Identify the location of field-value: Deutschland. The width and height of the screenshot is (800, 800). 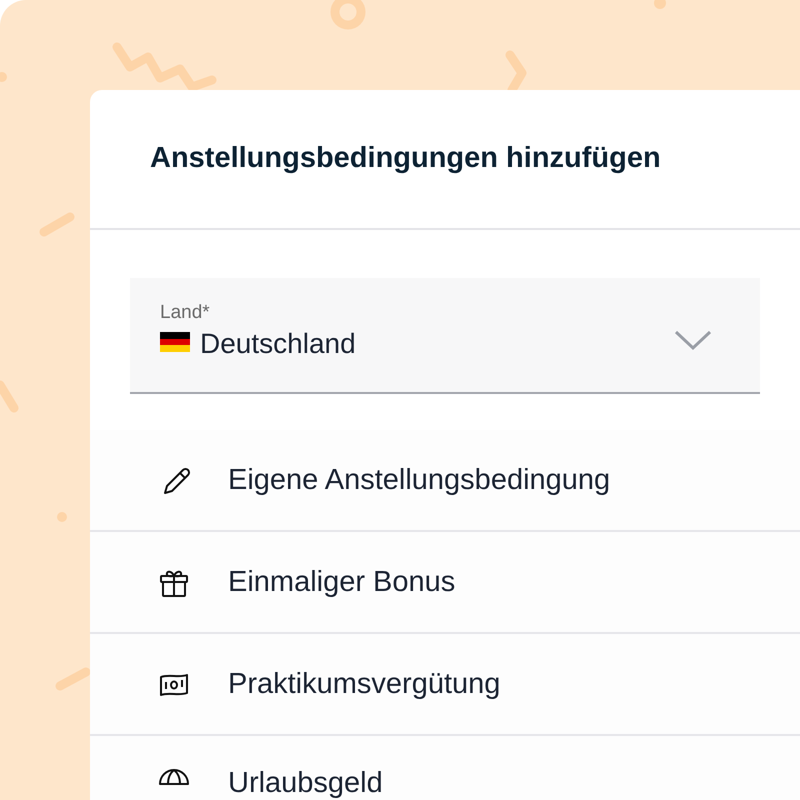
(278, 344).